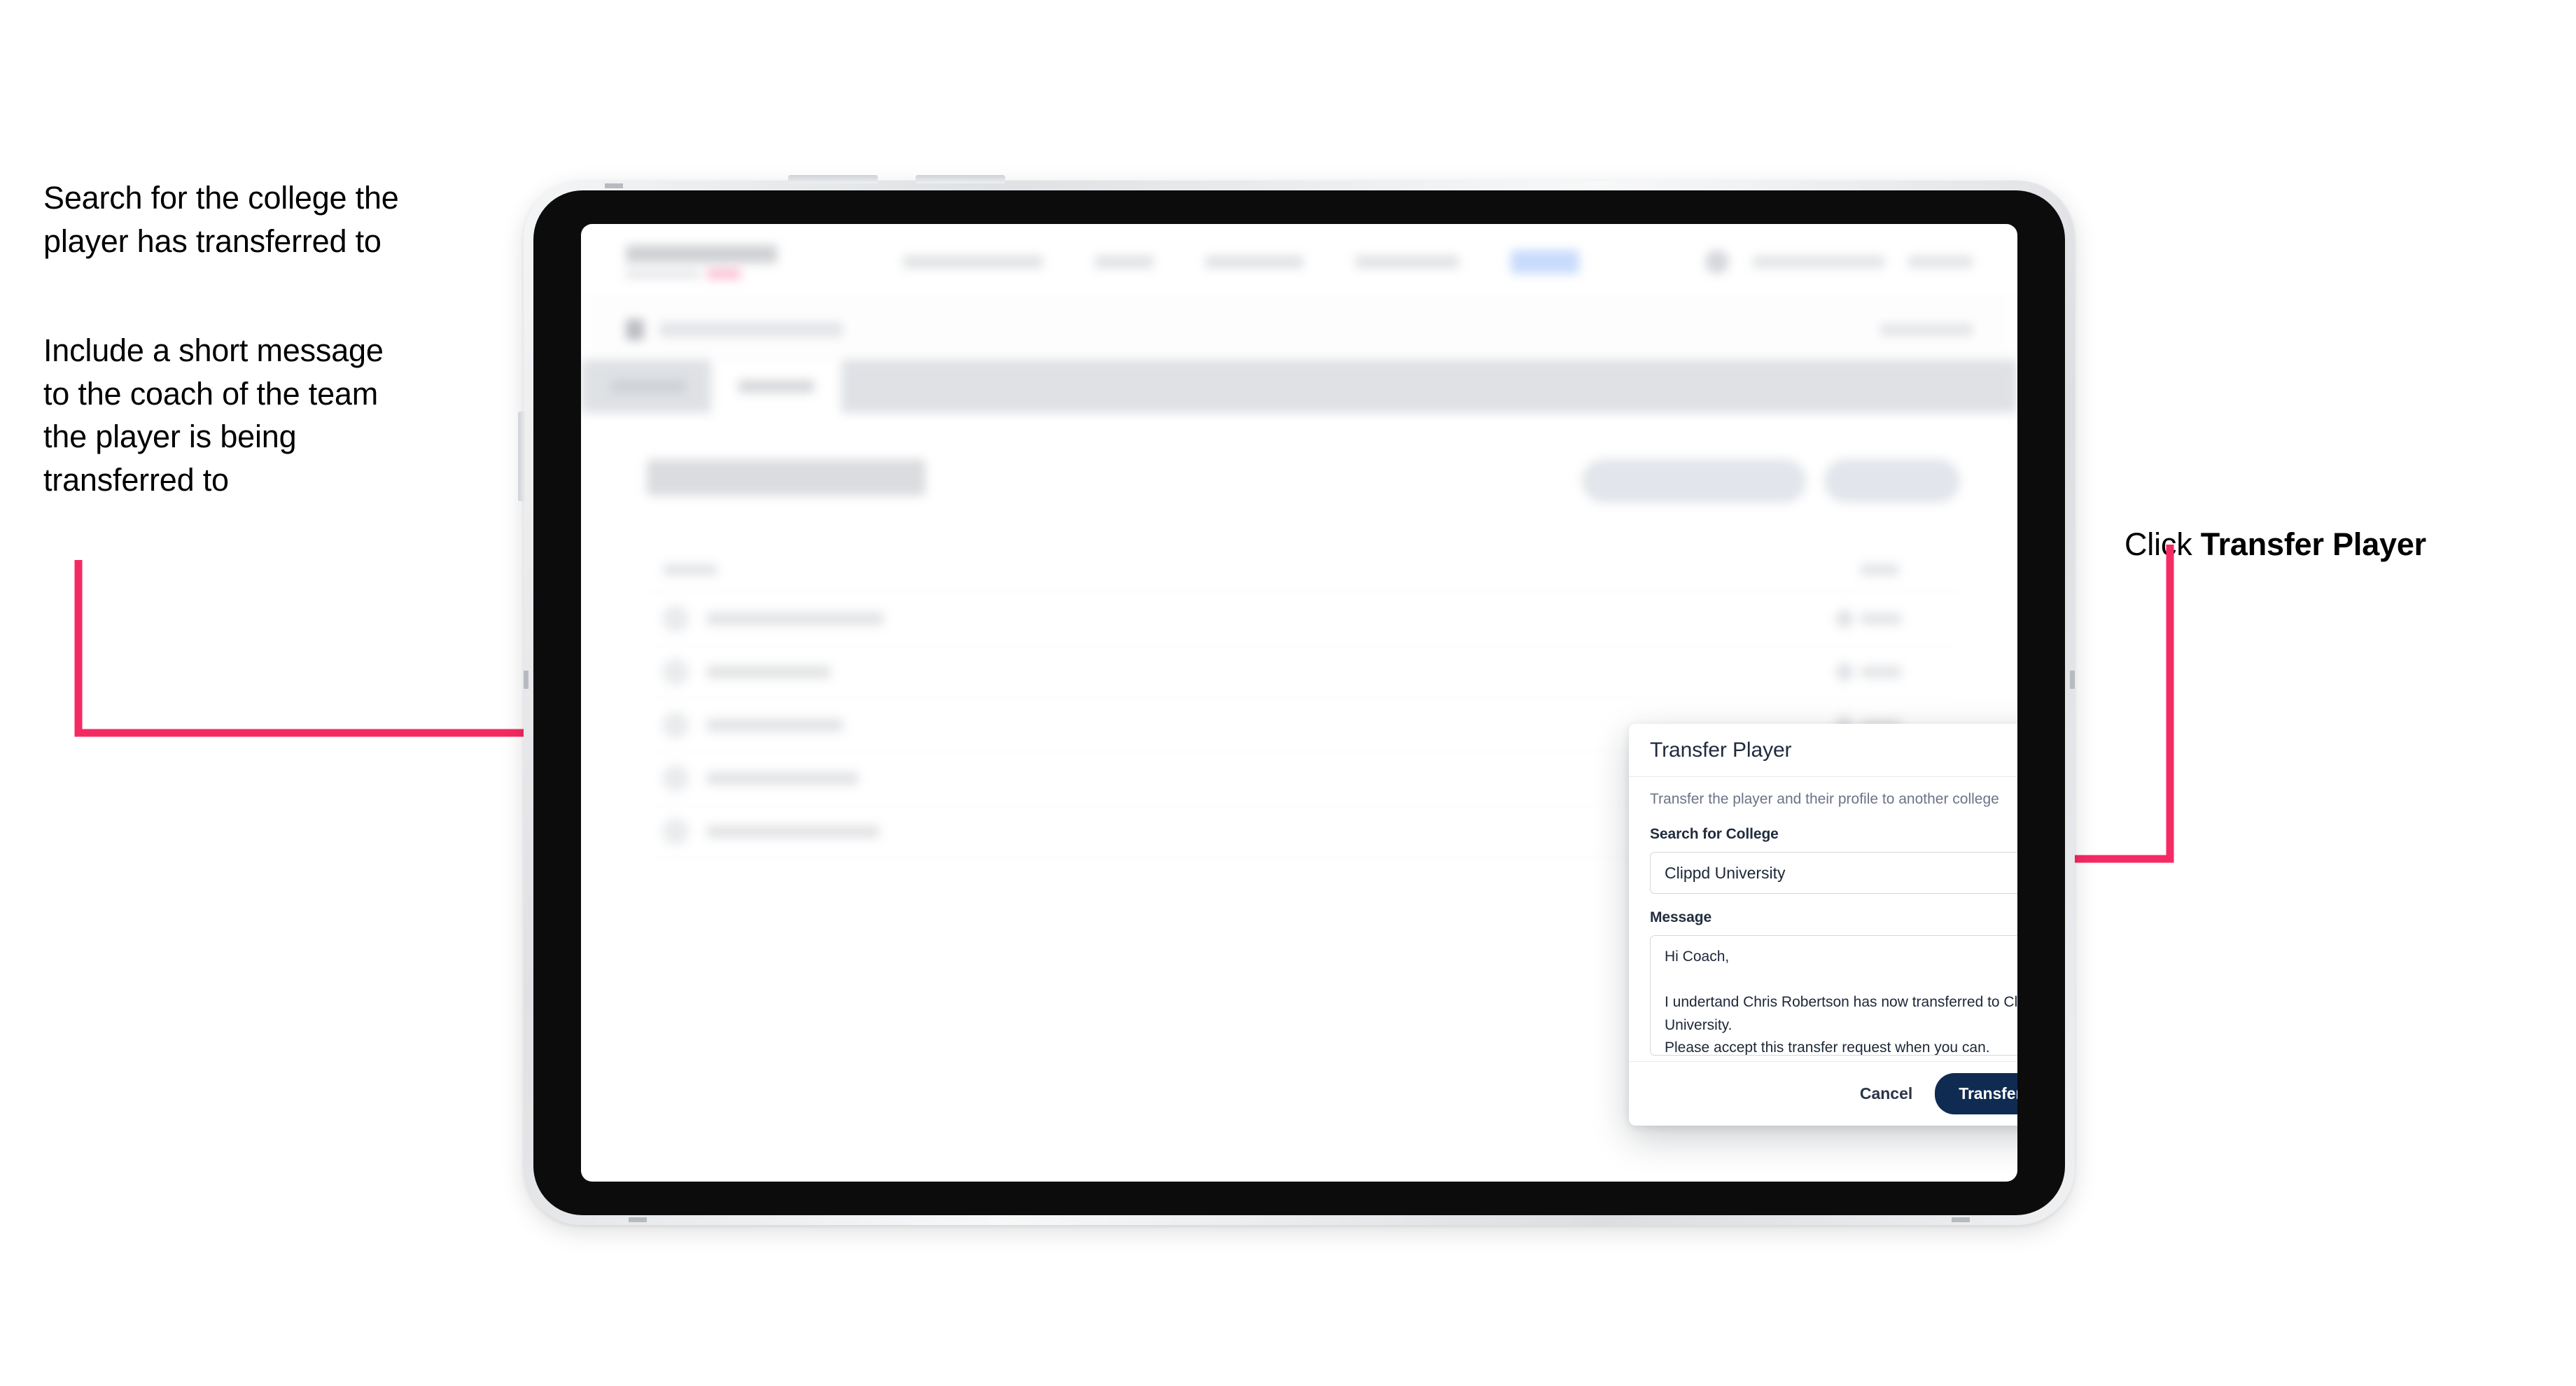 The image size is (2576, 1386). Describe the element at coordinates (526, 680) in the screenshot. I see `antenna-line-left` at that location.